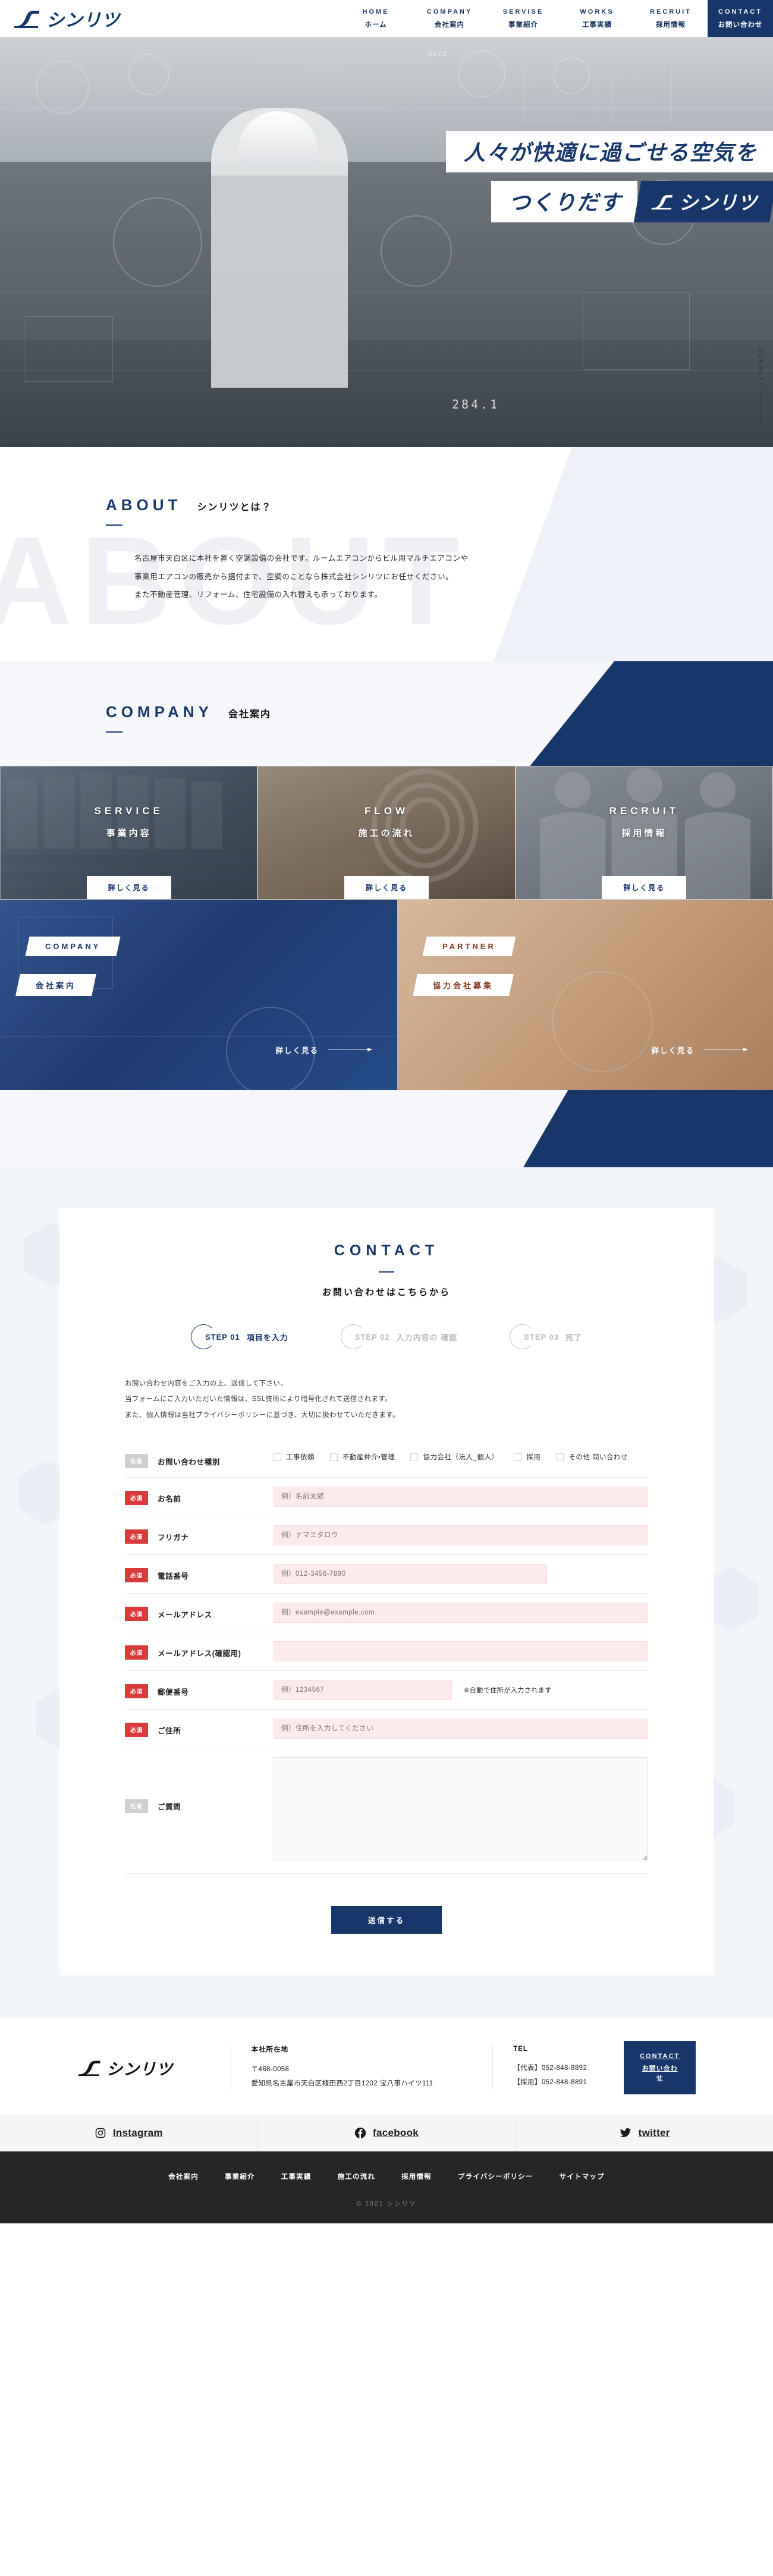 This screenshot has width=773, height=2576. Describe the element at coordinates (582, 2176) in the screenshot. I see `footer-link-sitemap: サイトマップ` at that location.